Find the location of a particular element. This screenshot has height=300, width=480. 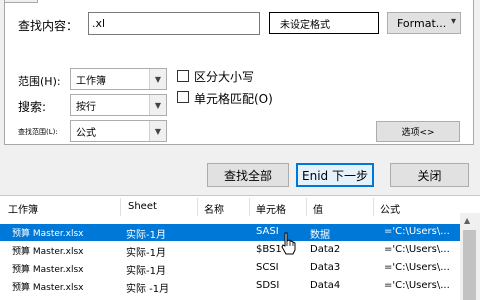

find-what-input: .xl is located at coordinates (174, 23).